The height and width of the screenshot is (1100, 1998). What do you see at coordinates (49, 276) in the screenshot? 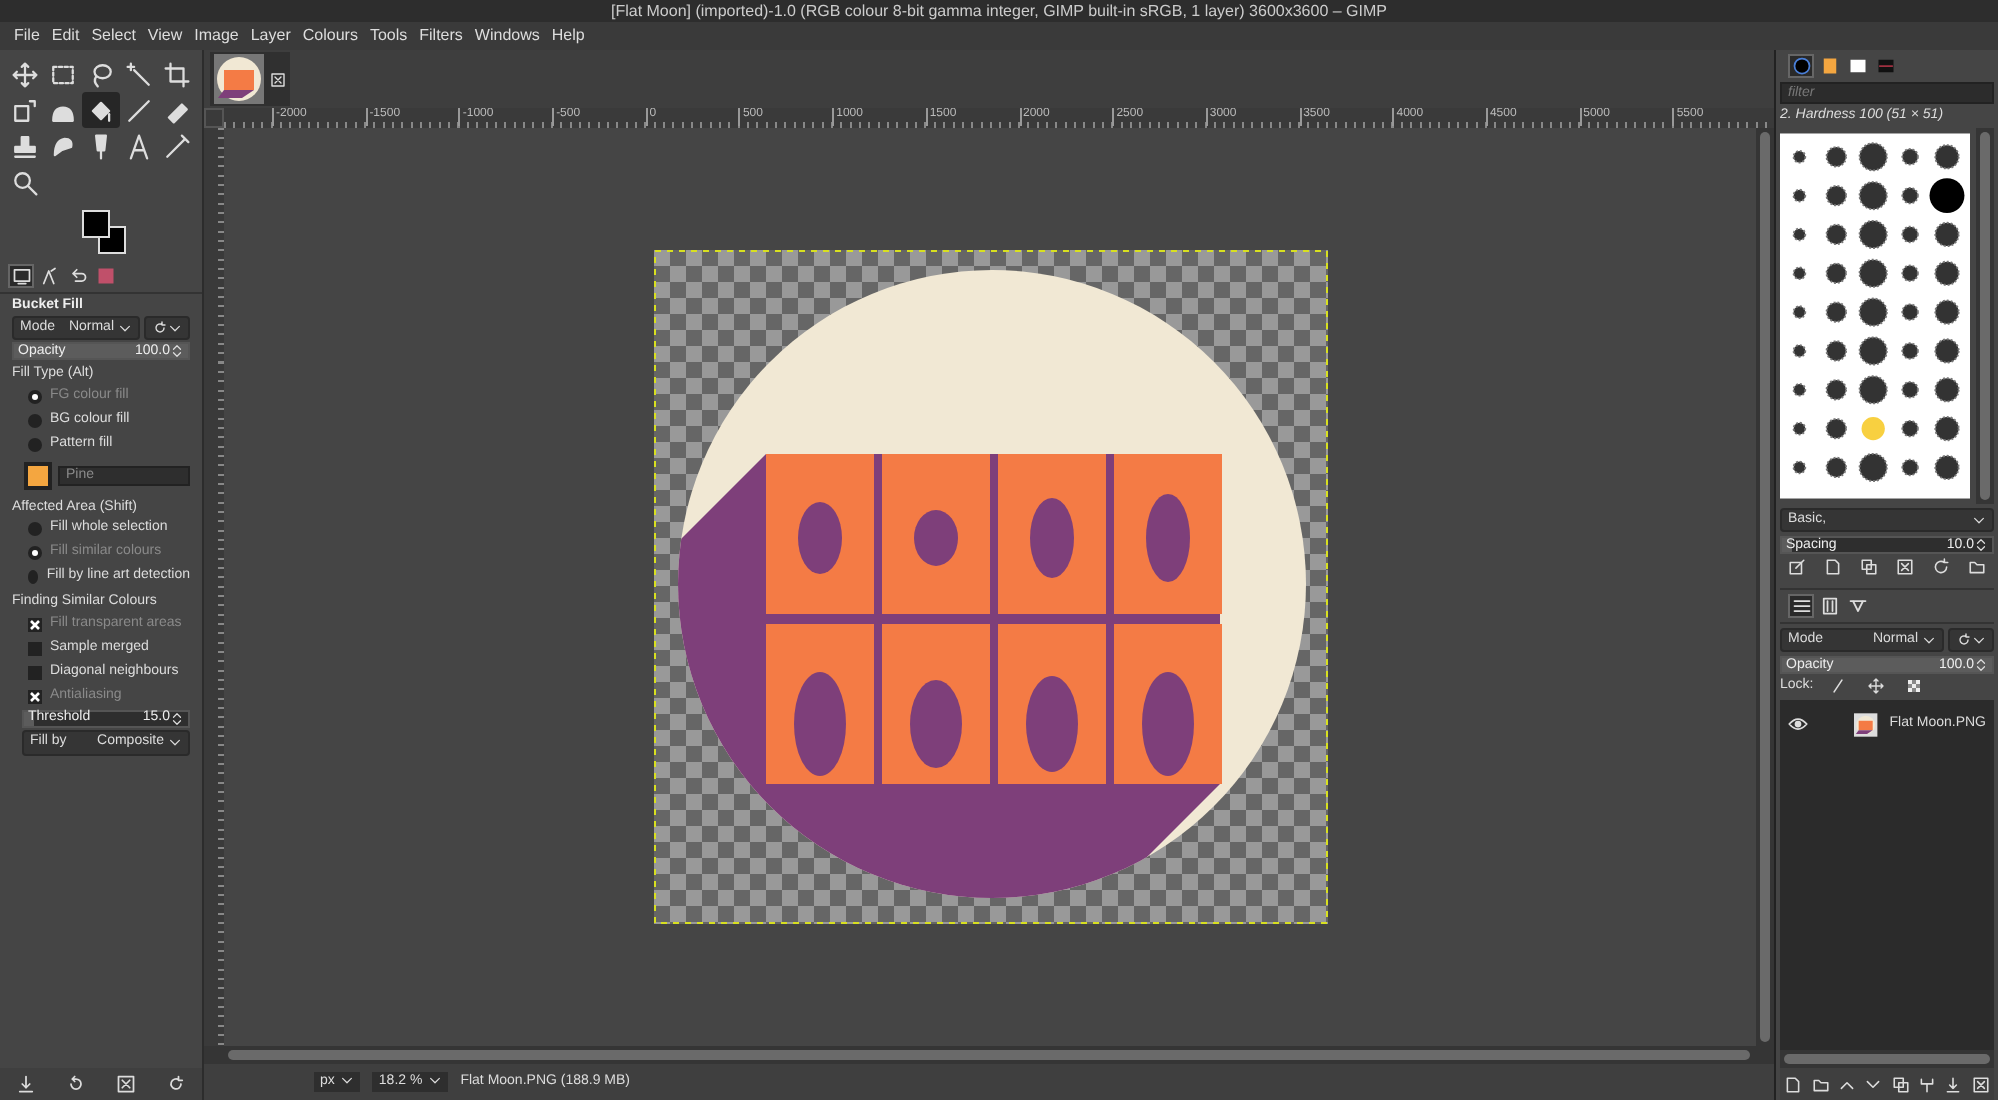
I see `pen-device-icon` at bounding box center [49, 276].